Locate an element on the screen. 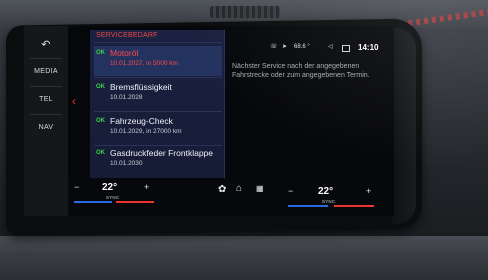  service-item-title: Motoröl is located at coordinates (124, 53).